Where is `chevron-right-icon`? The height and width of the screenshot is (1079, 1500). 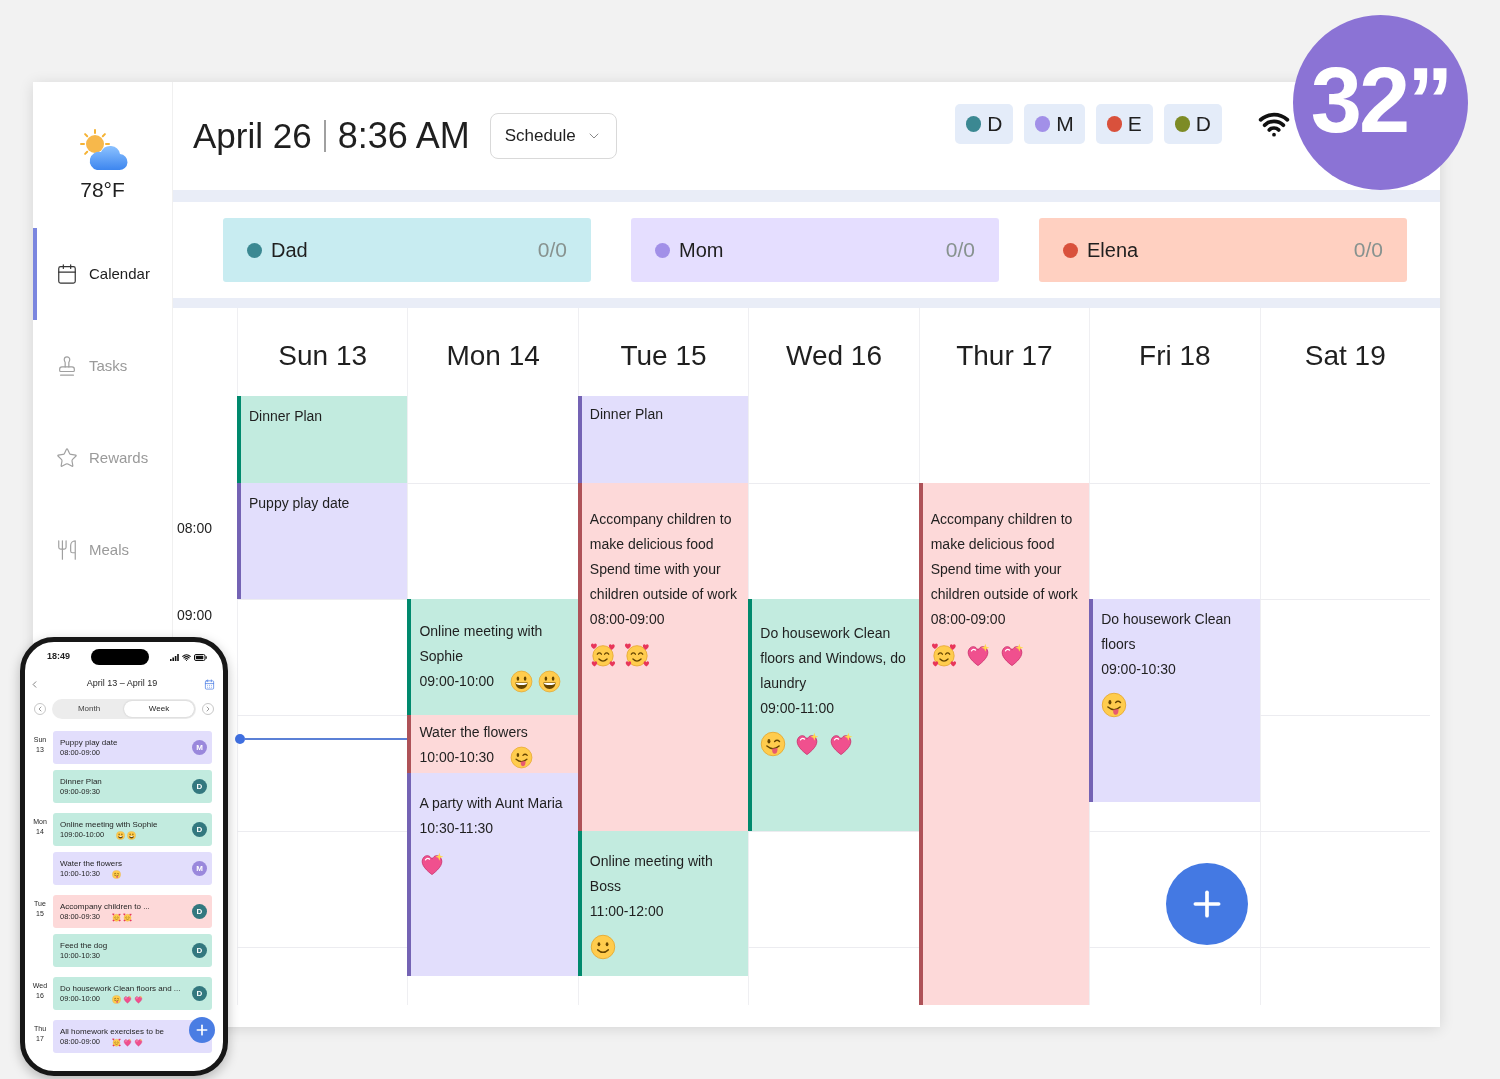 chevron-right-icon is located at coordinates (208, 709).